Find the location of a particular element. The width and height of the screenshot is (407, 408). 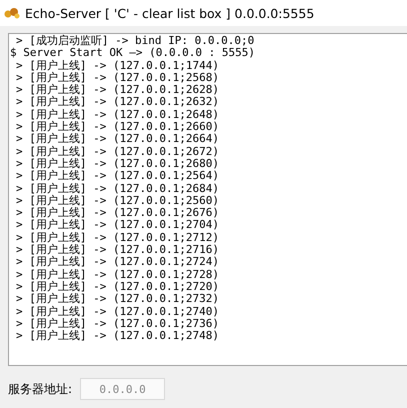

log-line: > [用户上线] -> (127.0.0.1;2684) is located at coordinates (117, 188).